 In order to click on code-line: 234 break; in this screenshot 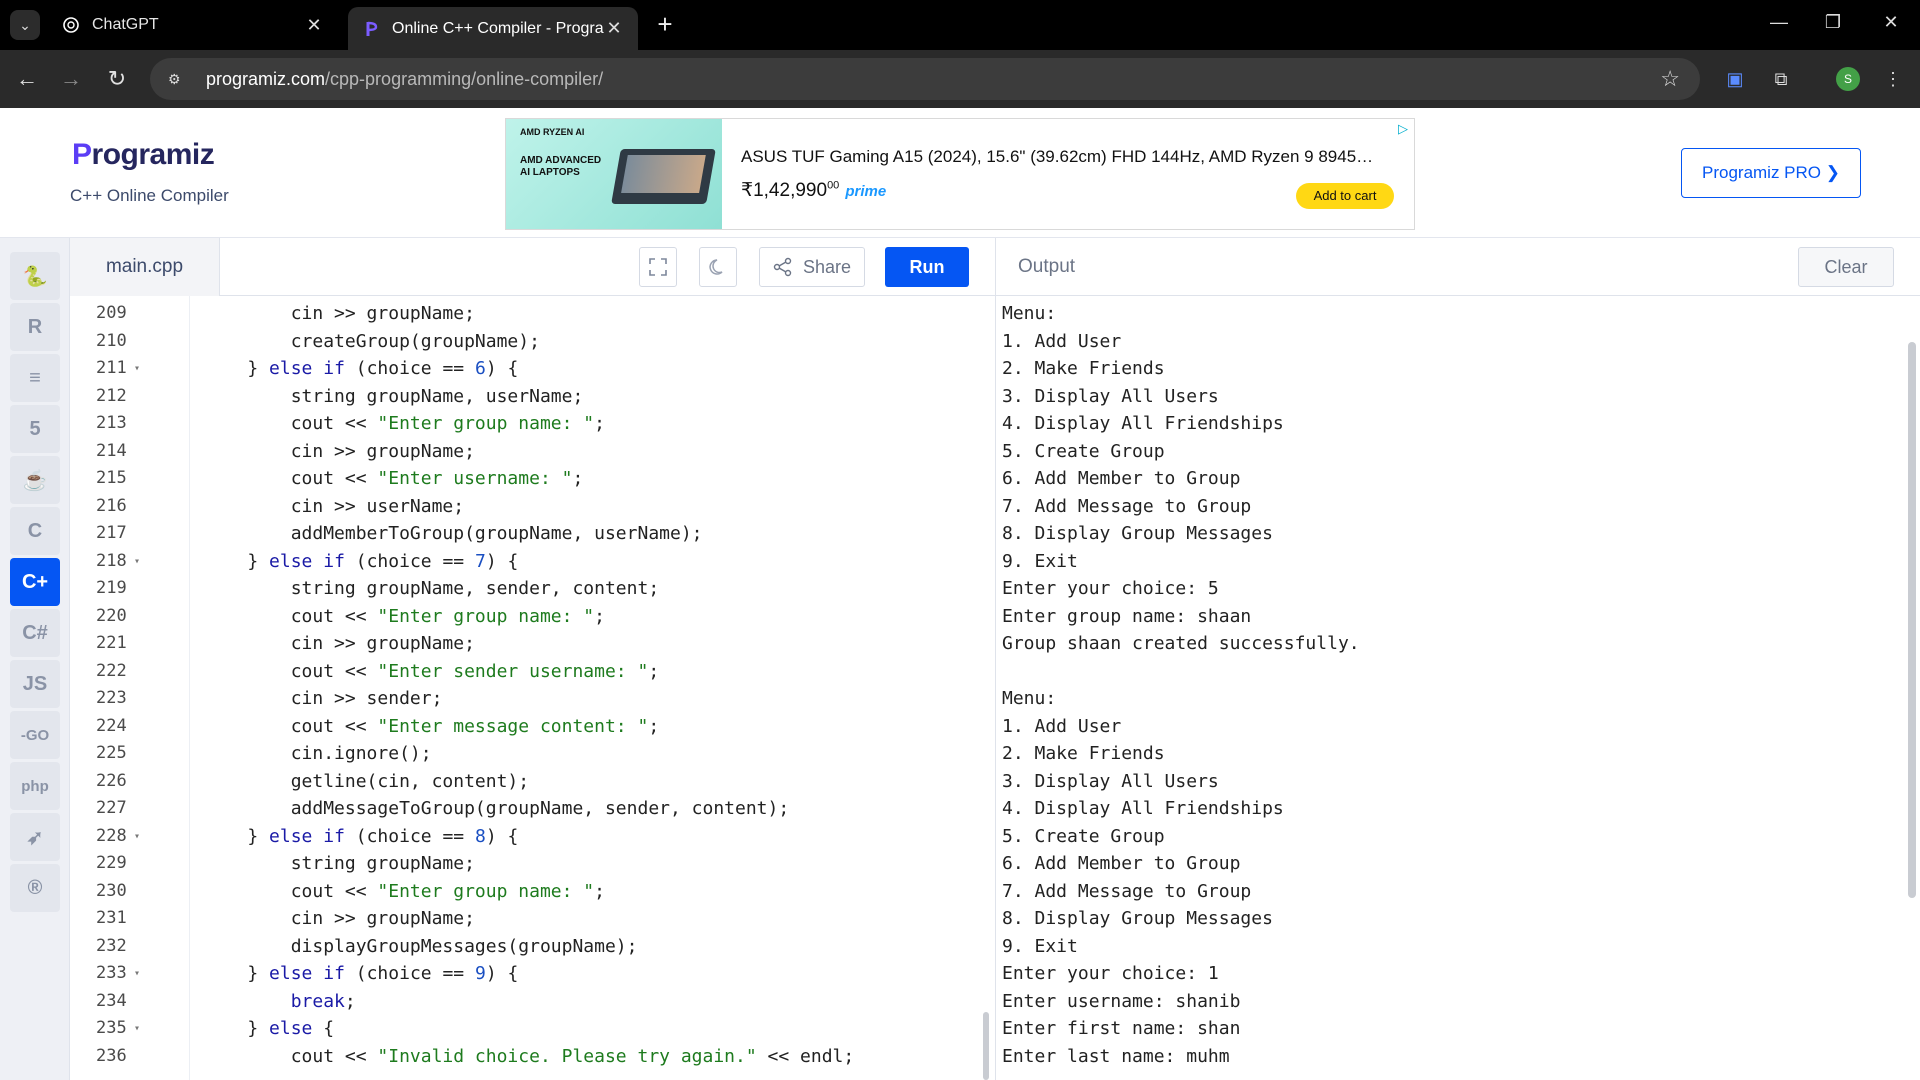, I will do `click(520, 1002)`.